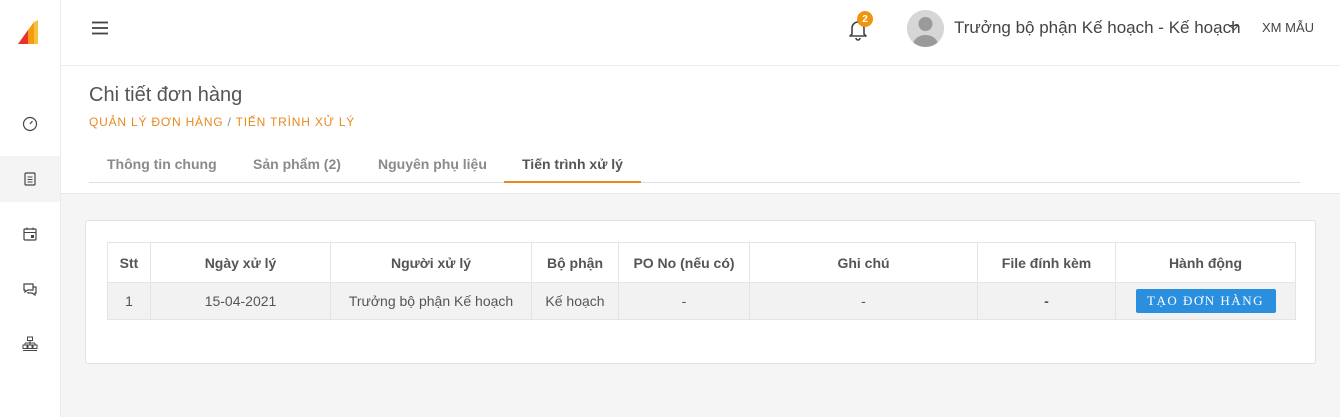  What do you see at coordinates (1234, 28) in the screenshot?
I see `chevron-down-icon` at bounding box center [1234, 28].